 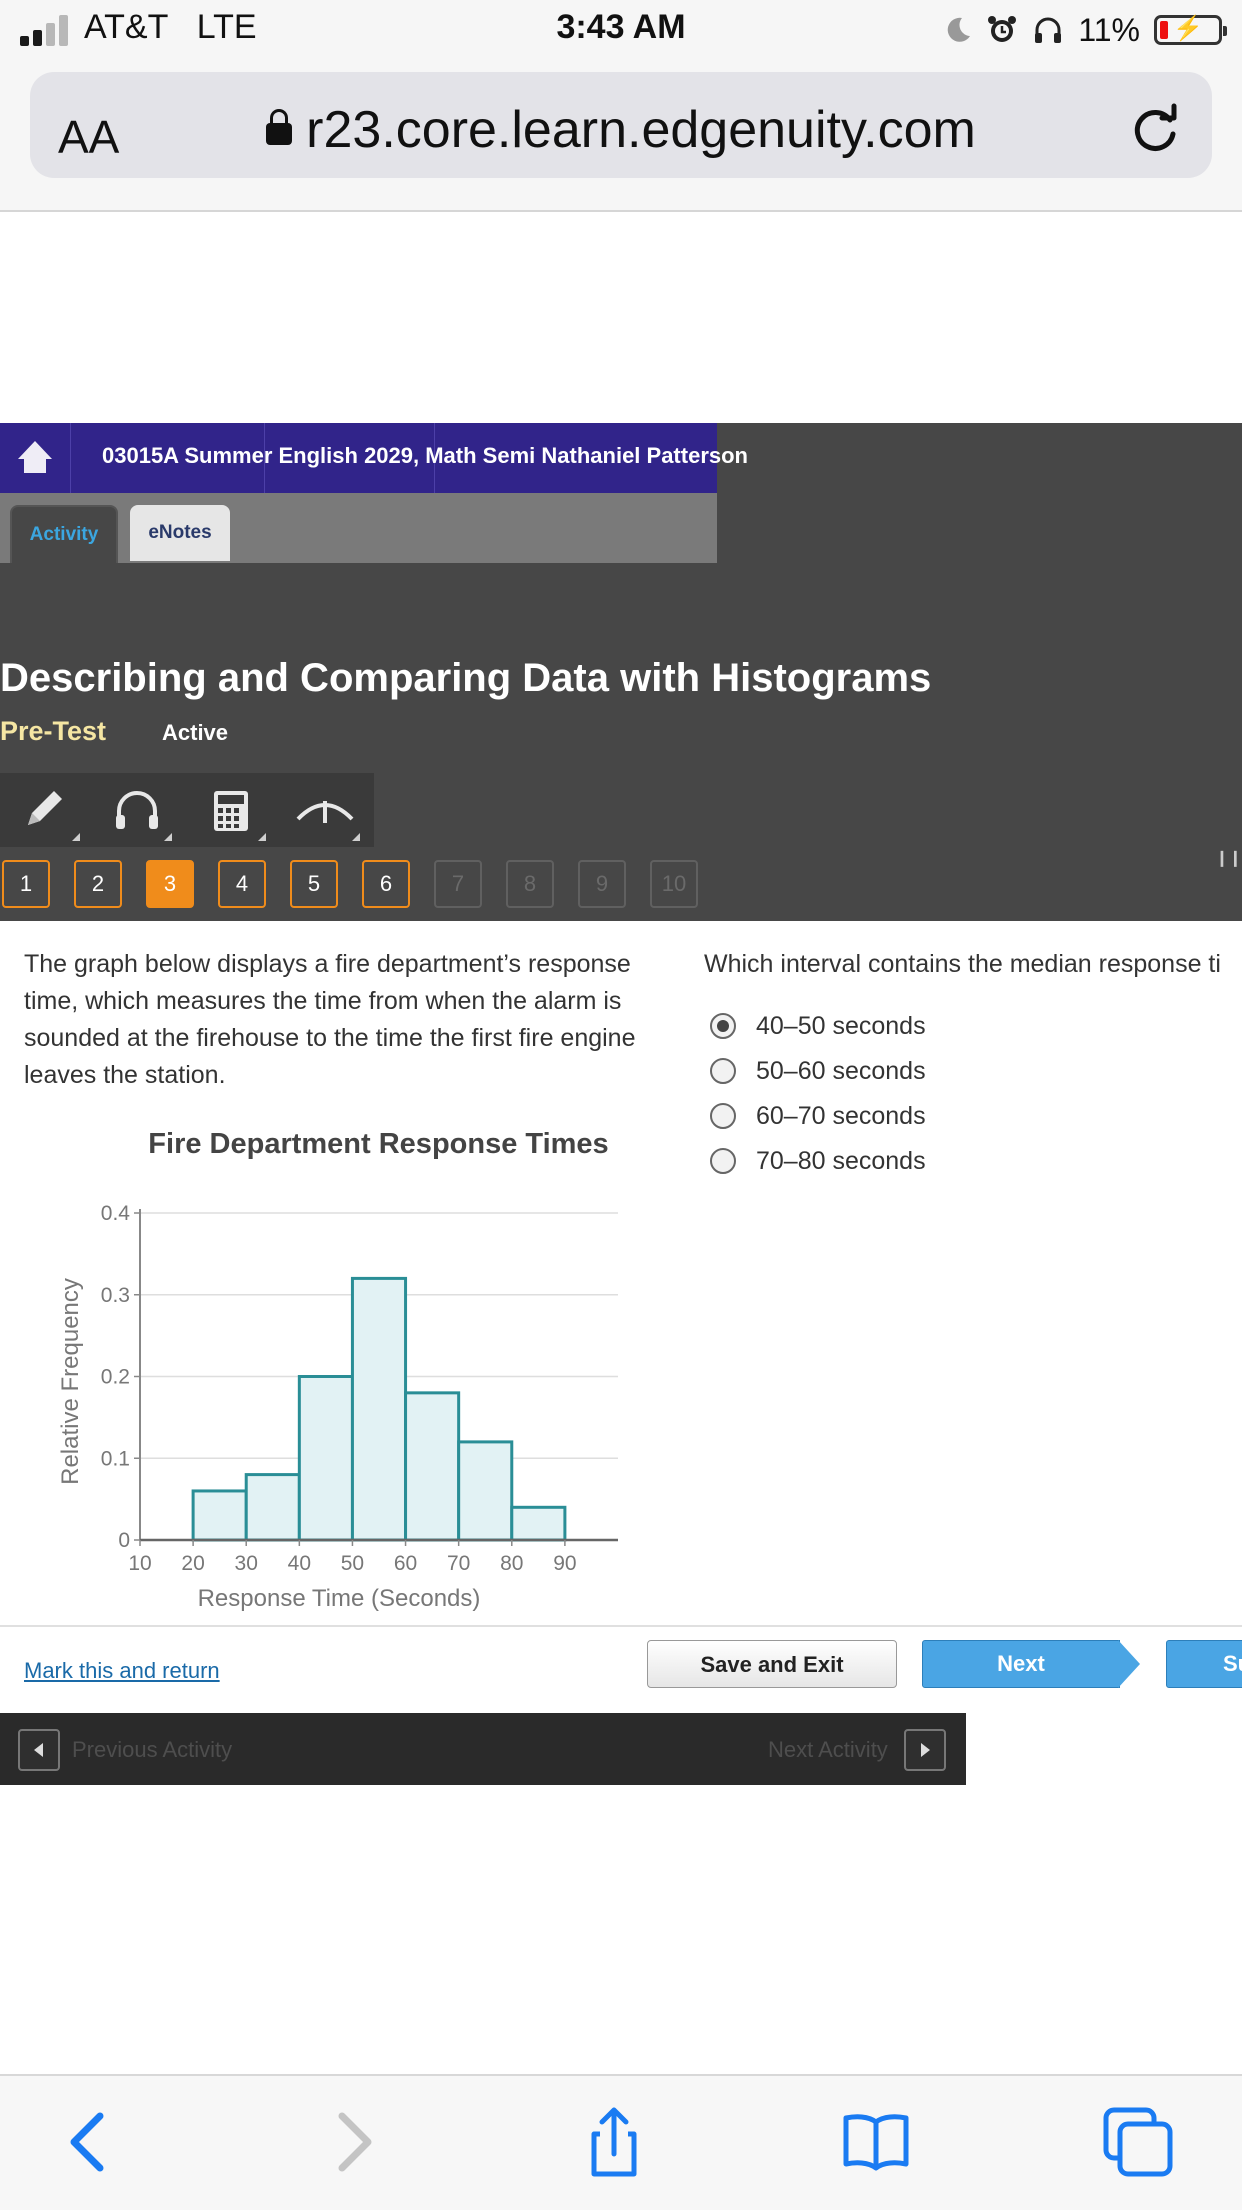 I want to click on question-number-3: 3, so click(x=170, y=884).